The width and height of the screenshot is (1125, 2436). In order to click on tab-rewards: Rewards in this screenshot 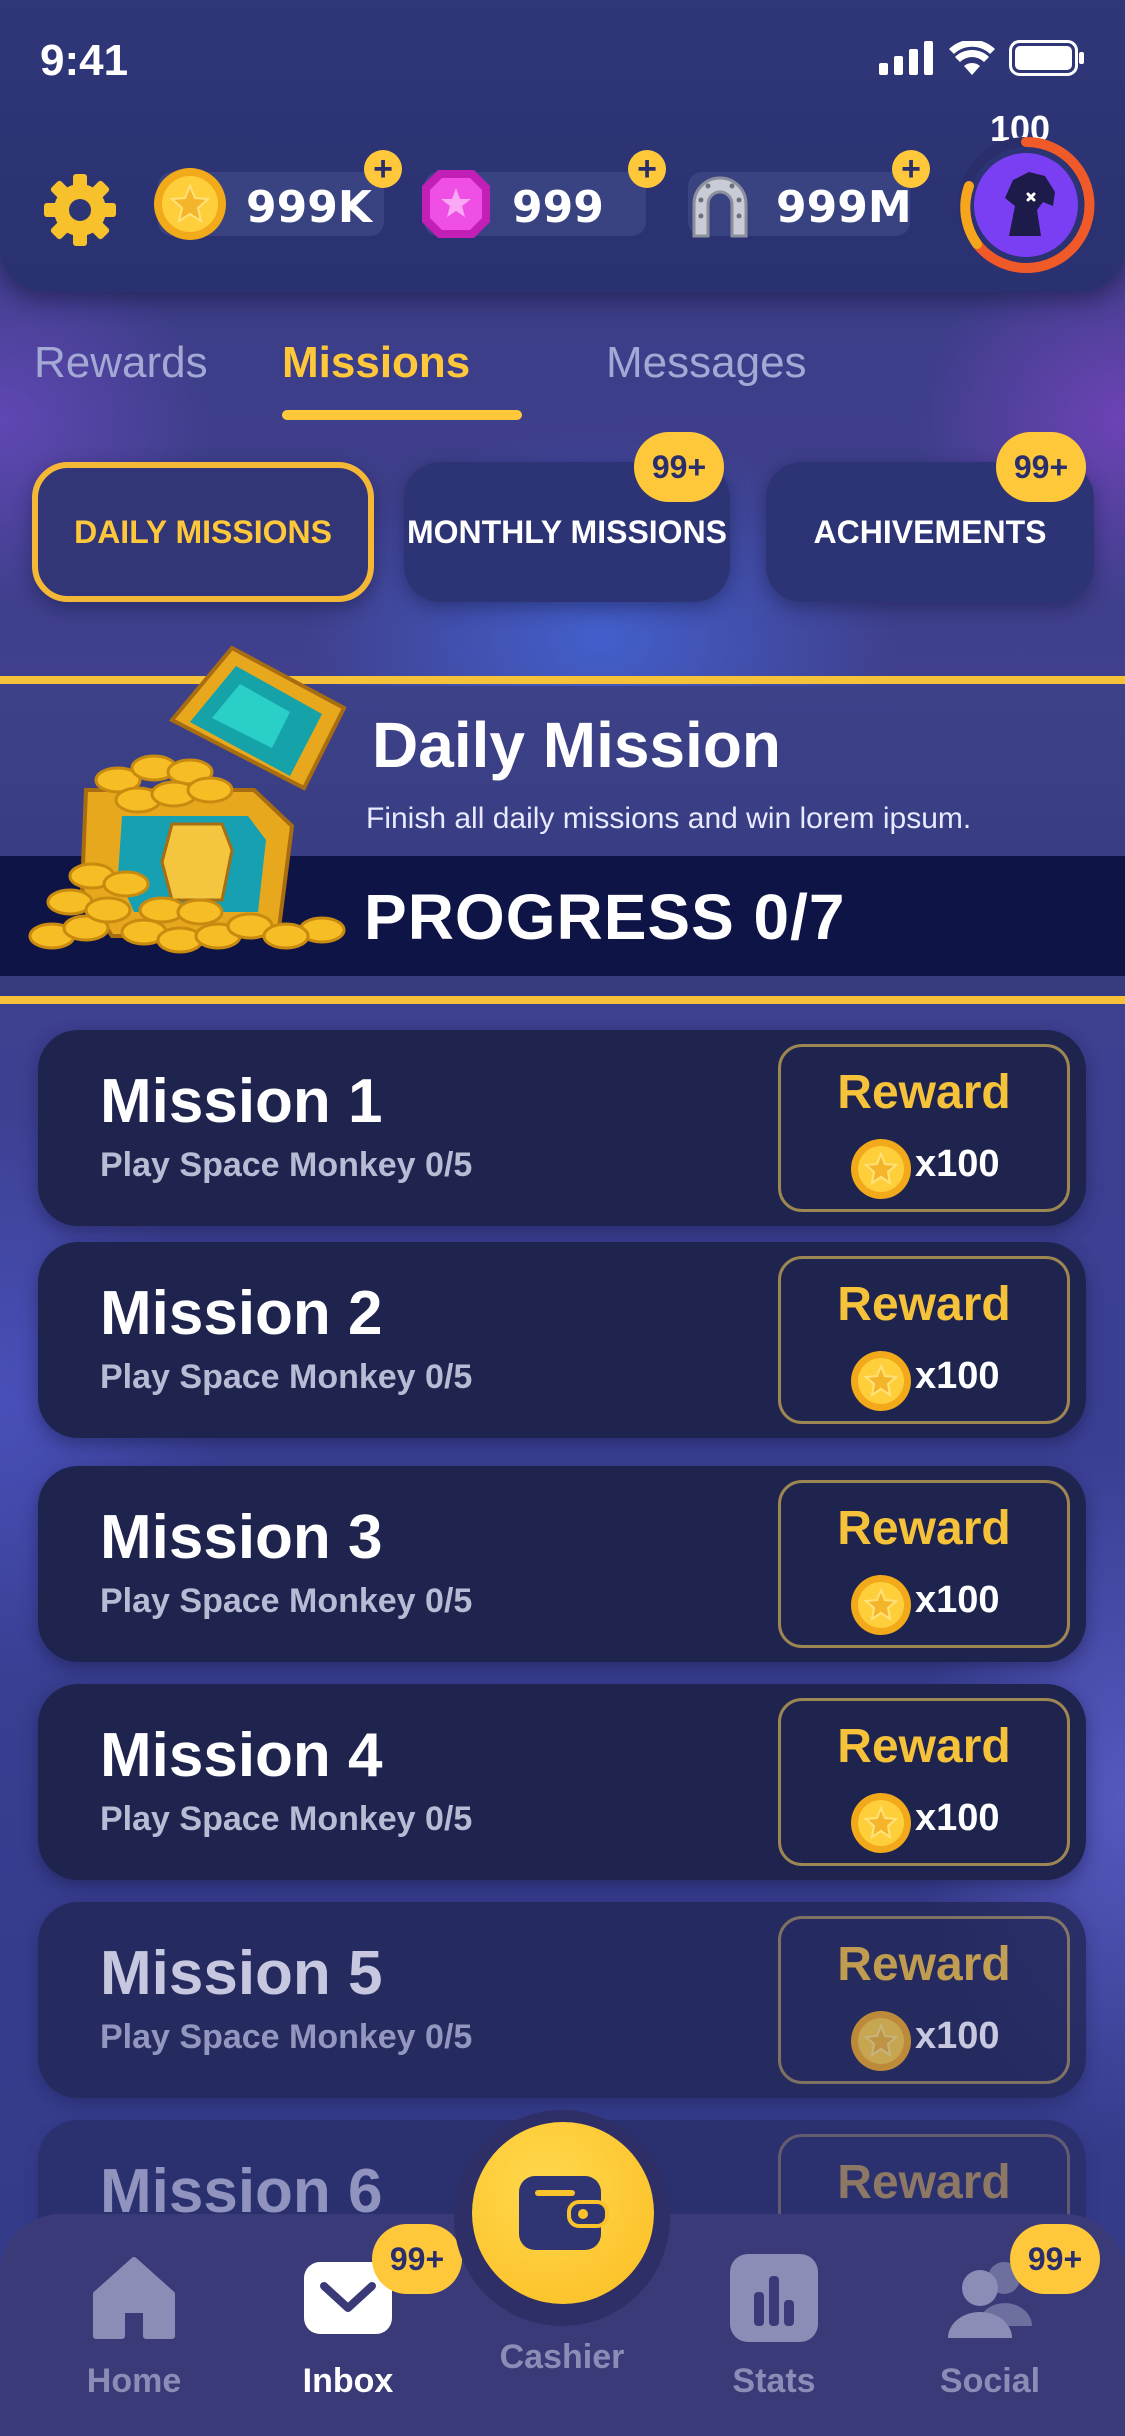, I will do `click(121, 363)`.